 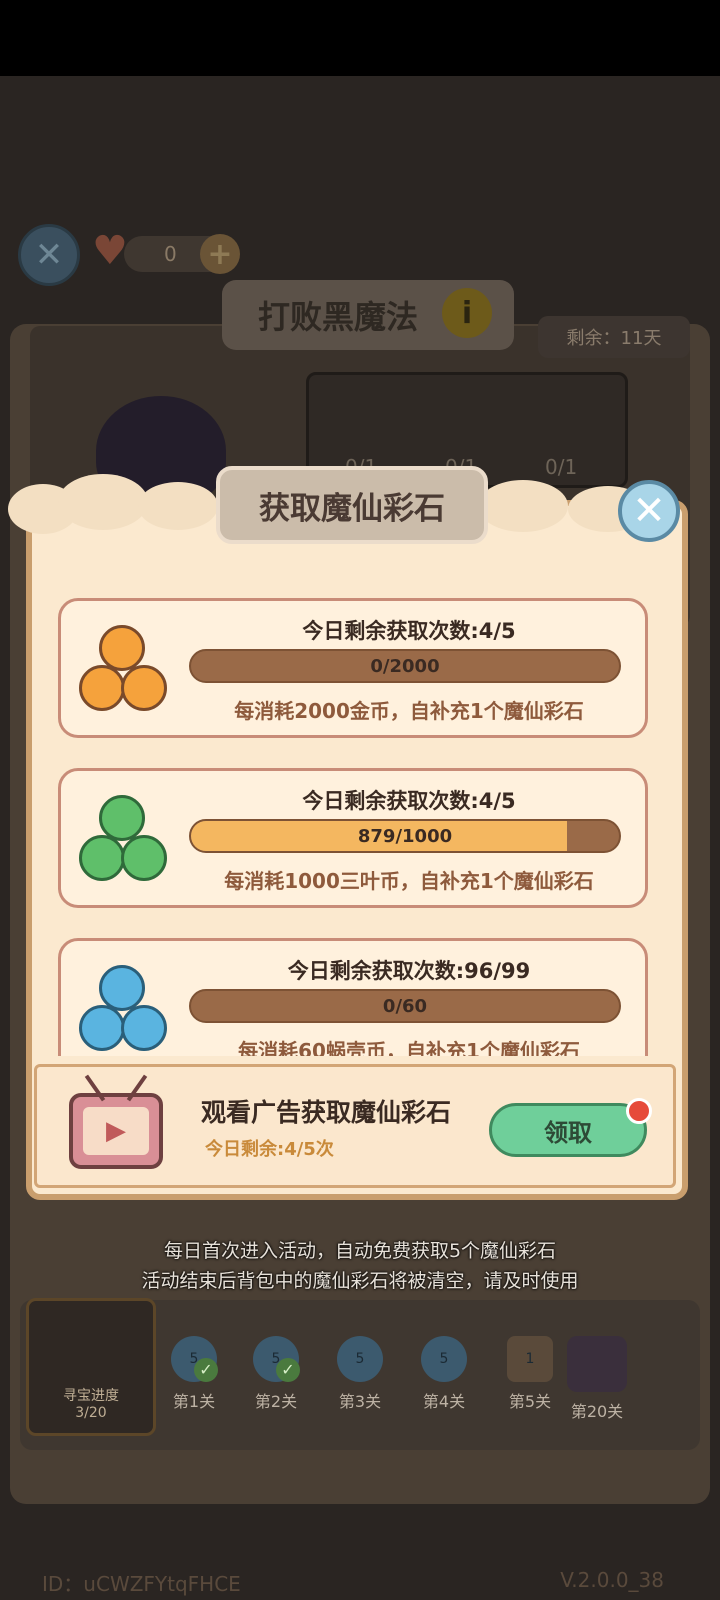 I want to click on progress-text: 879/1000, so click(x=405, y=836).